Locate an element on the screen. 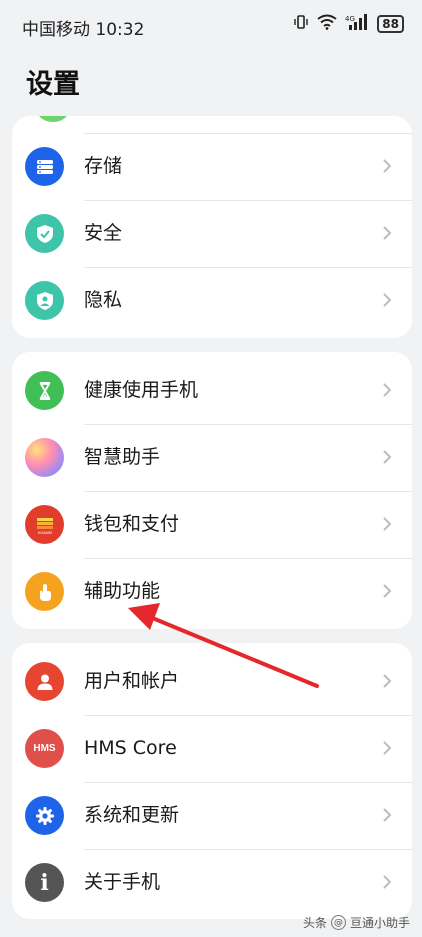 The height and width of the screenshot is (937, 422). watermark-prefix: 头条 is located at coordinates (314, 923).